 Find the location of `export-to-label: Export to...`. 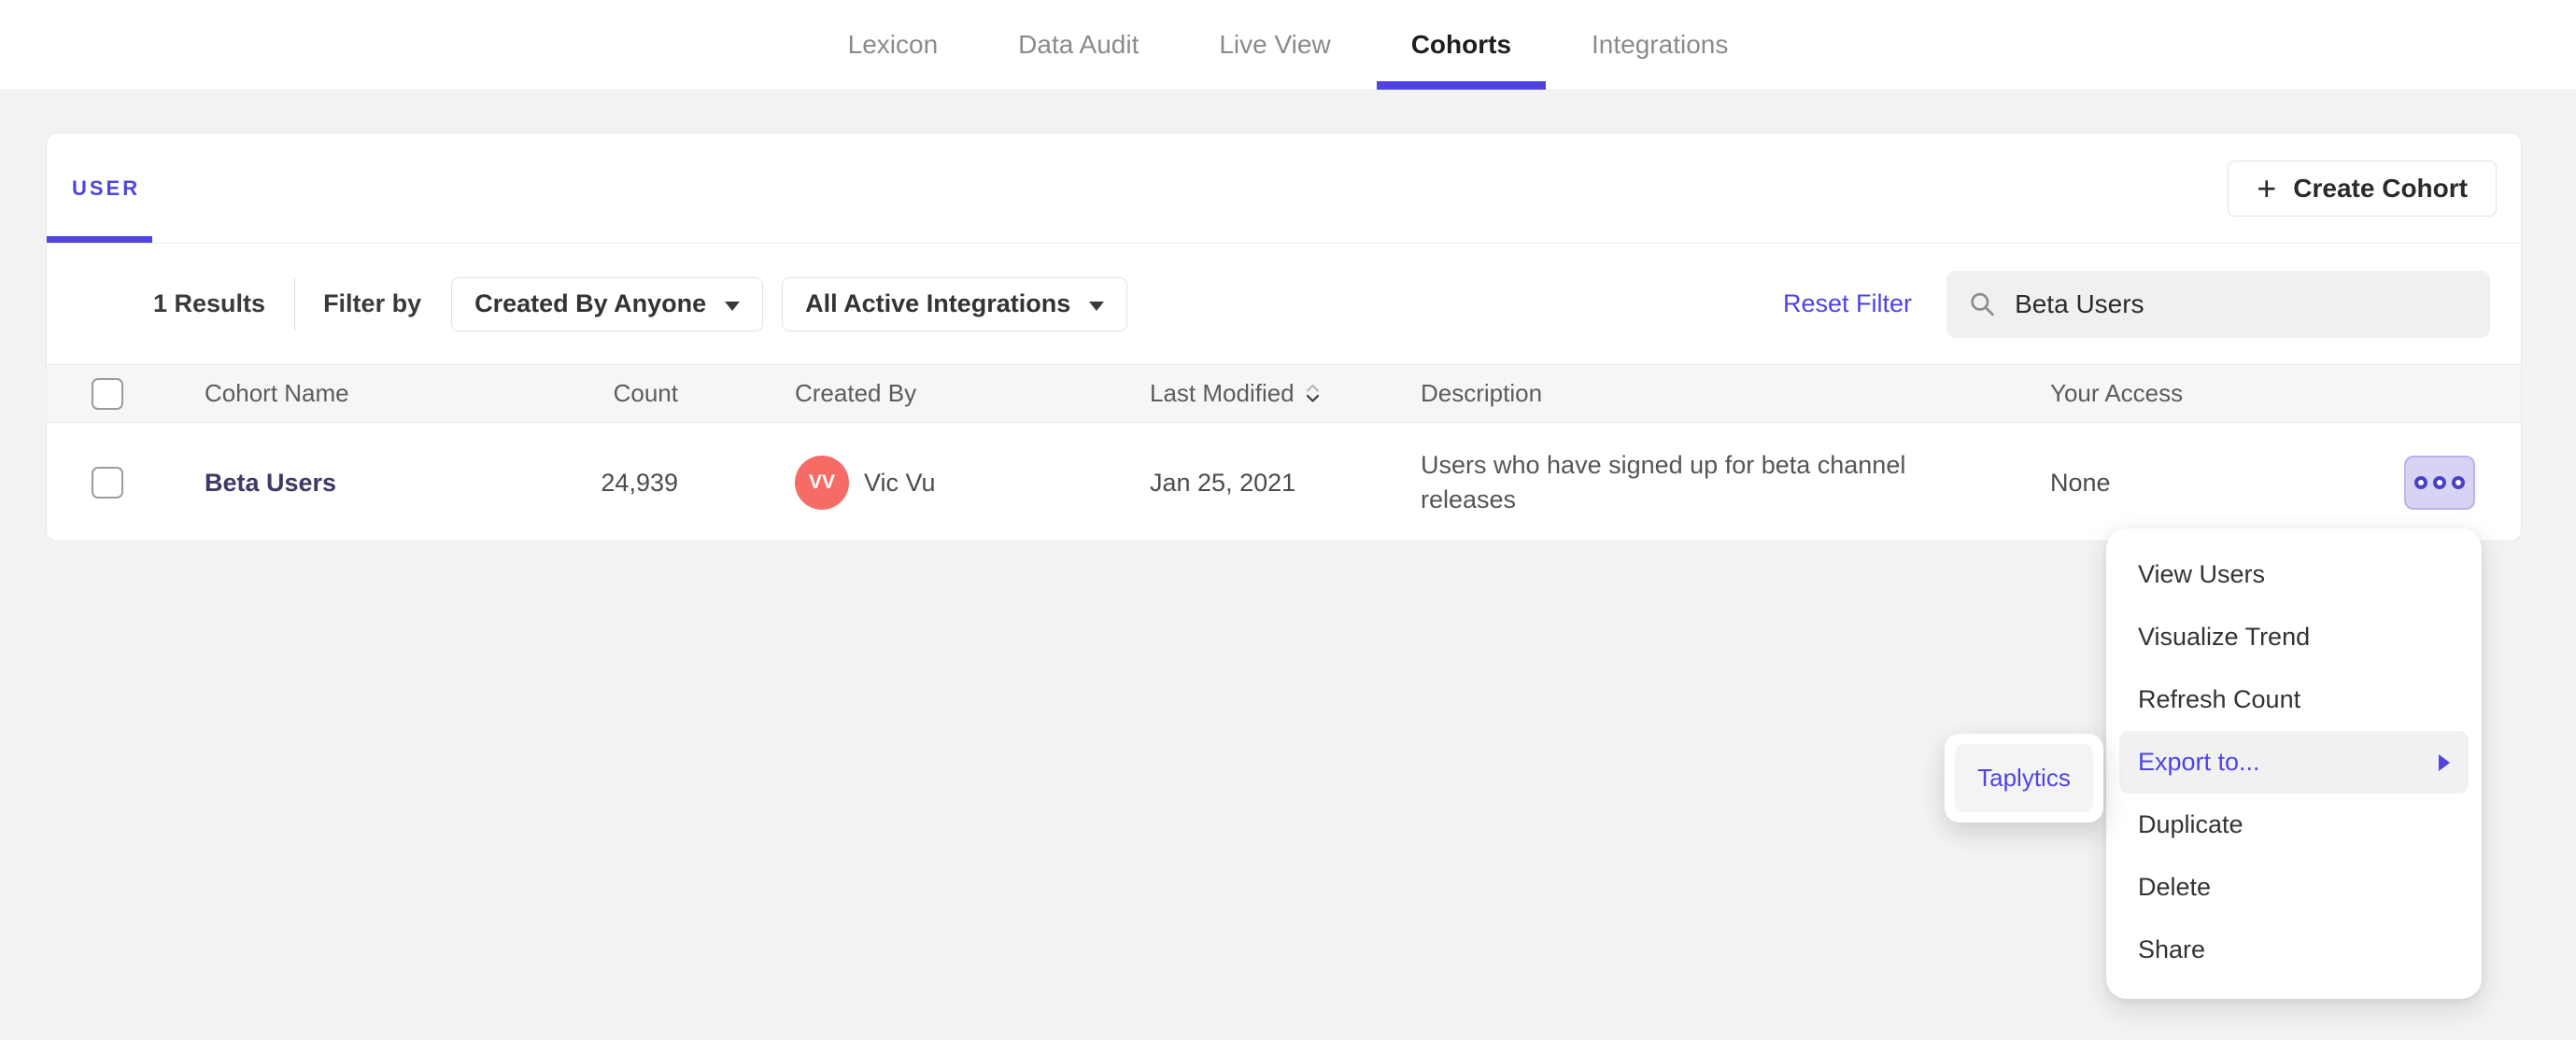

export-to-label: Export to... is located at coordinates (2199, 762).